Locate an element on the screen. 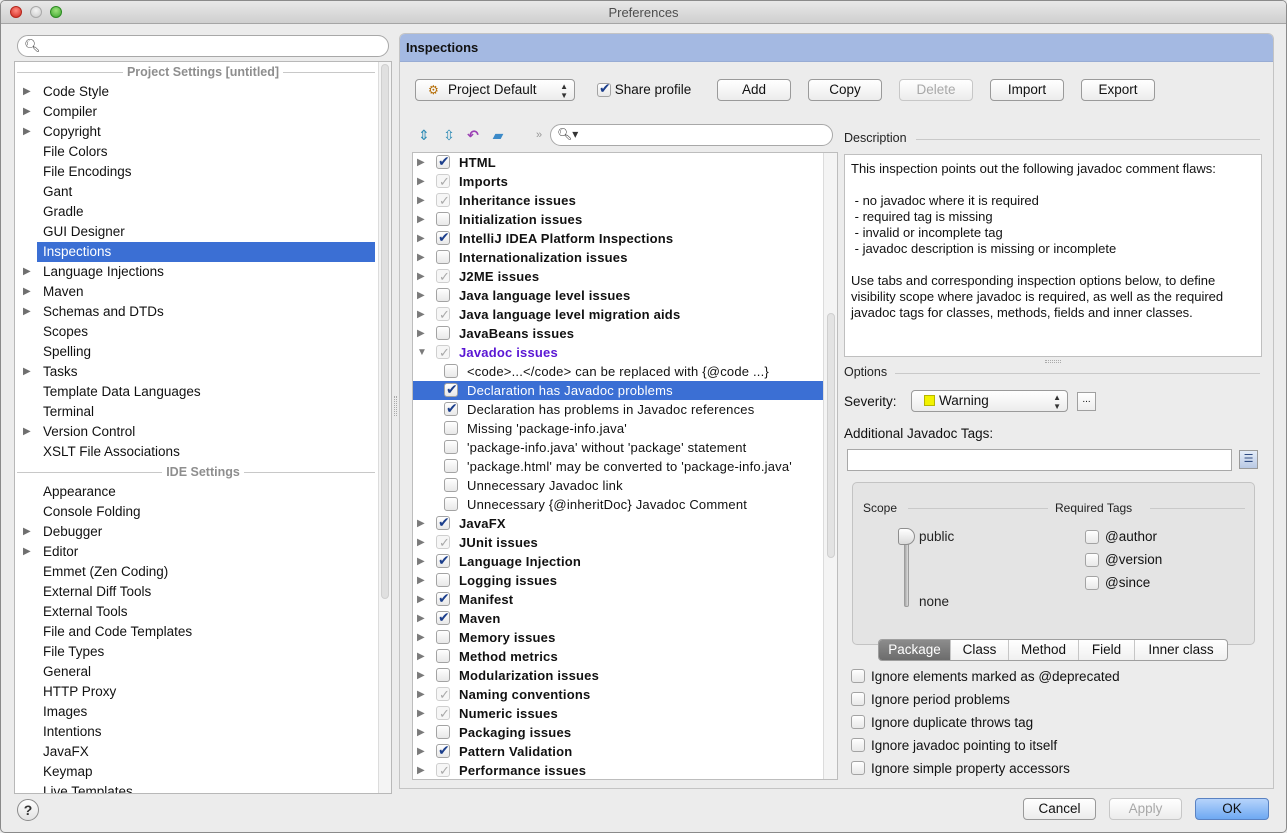 The image size is (1287, 833). ignore-option-checkbox: Ignore simple property accessors is located at coordinates (960, 768).